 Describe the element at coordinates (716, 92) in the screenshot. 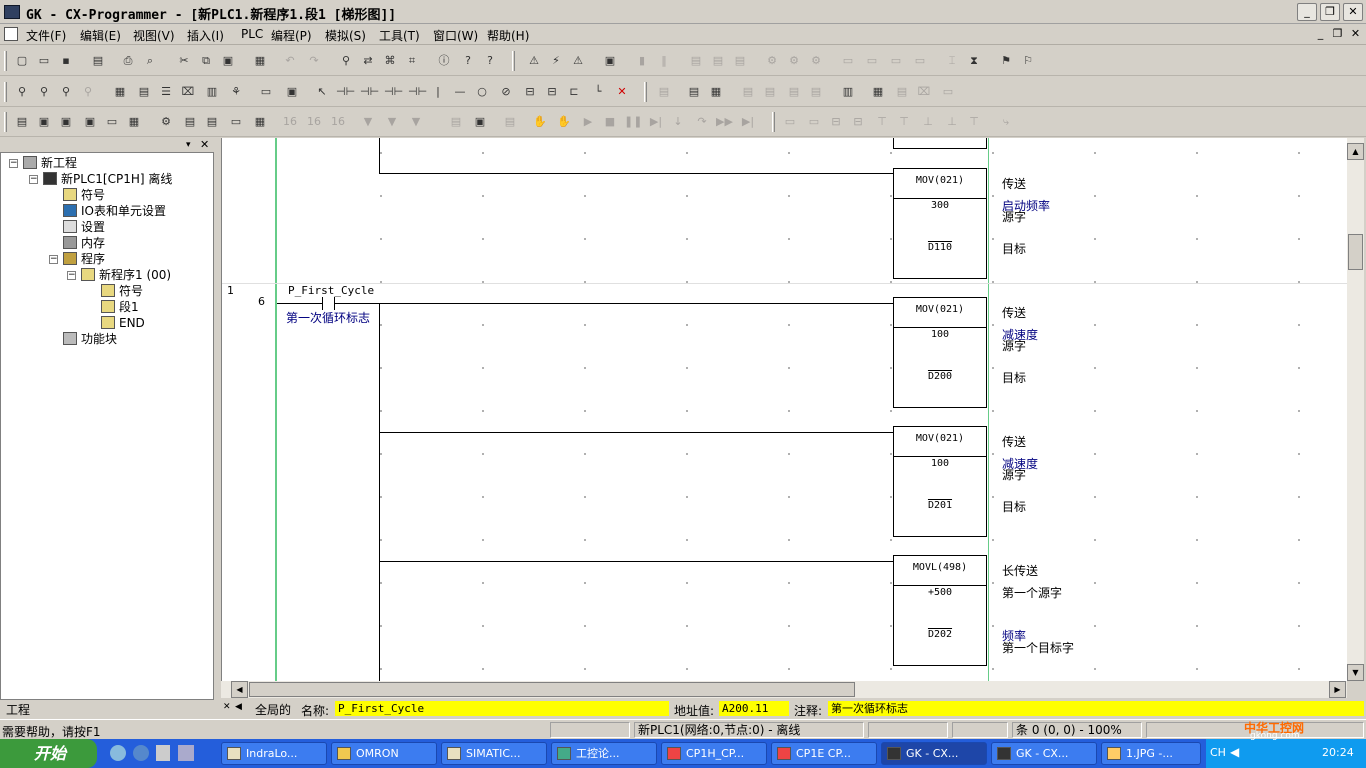

I see `cancel-edit-icon: ▦` at that location.